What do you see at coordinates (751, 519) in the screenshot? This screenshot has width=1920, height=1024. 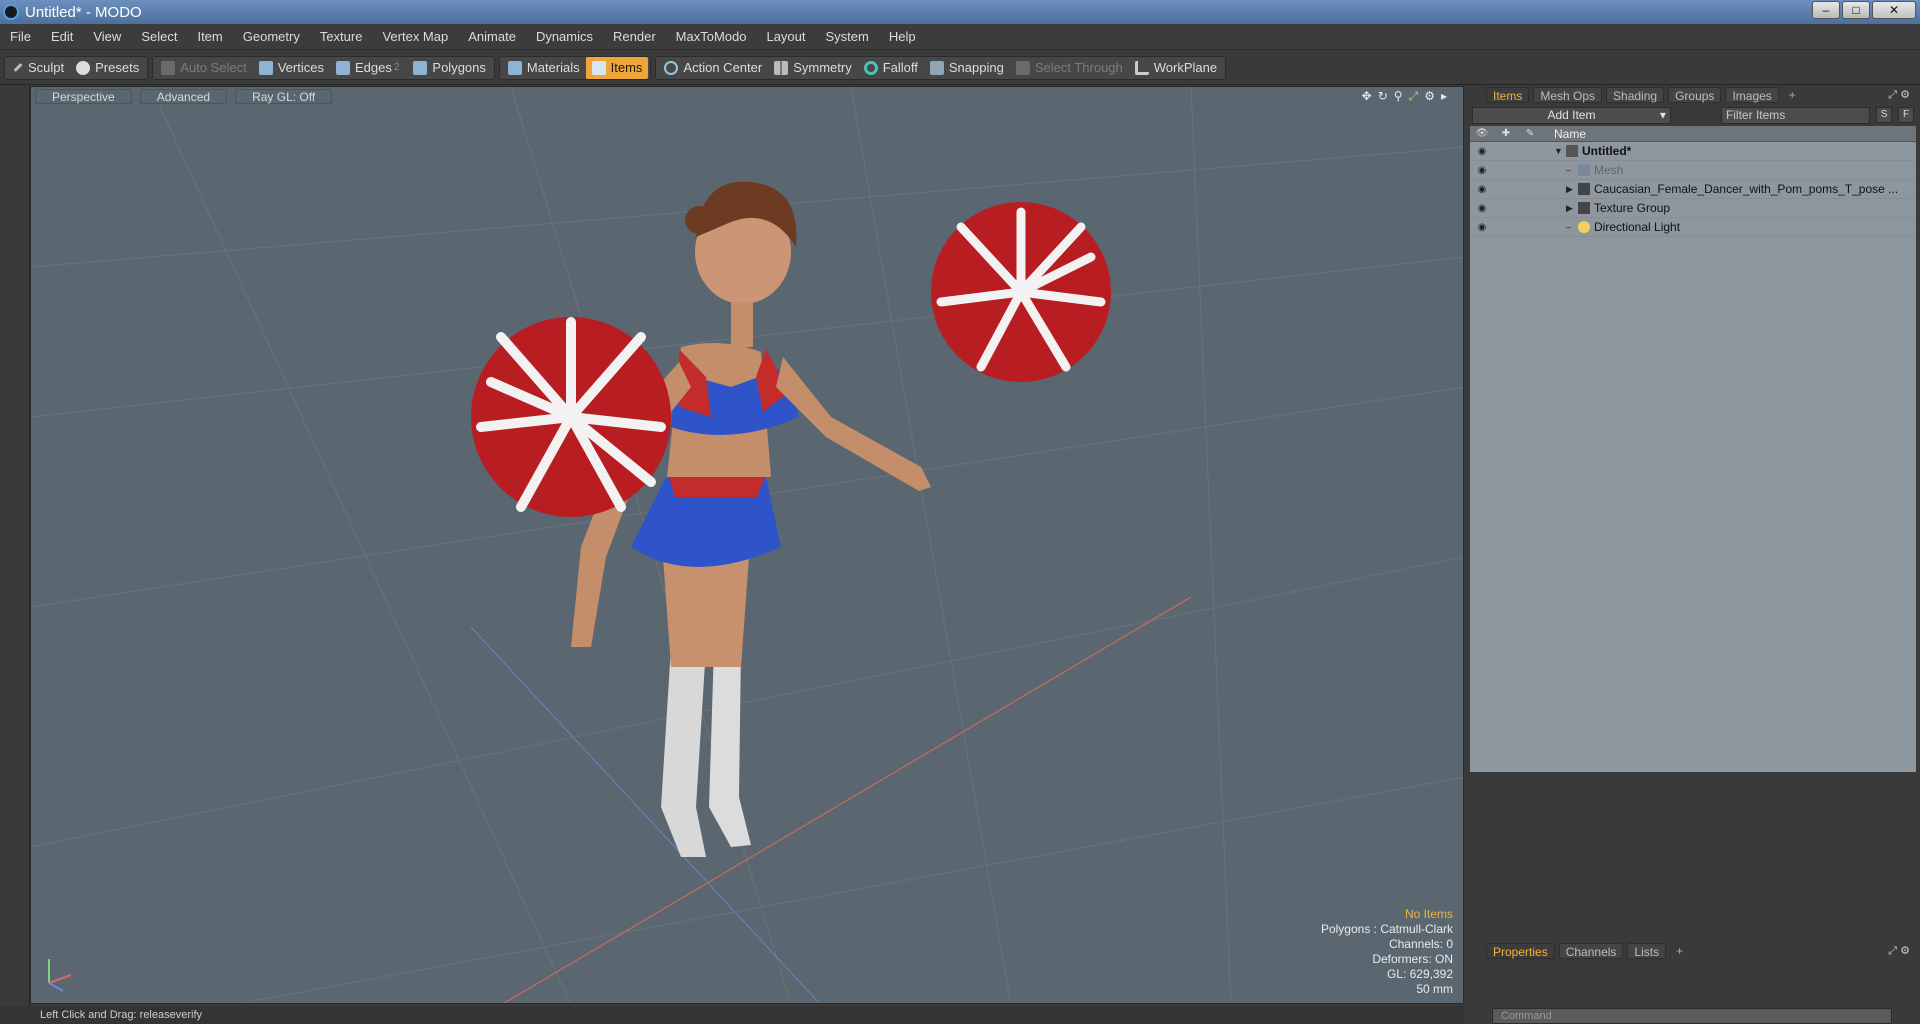 I see `cheerleader-model` at bounding box center [751, 519].